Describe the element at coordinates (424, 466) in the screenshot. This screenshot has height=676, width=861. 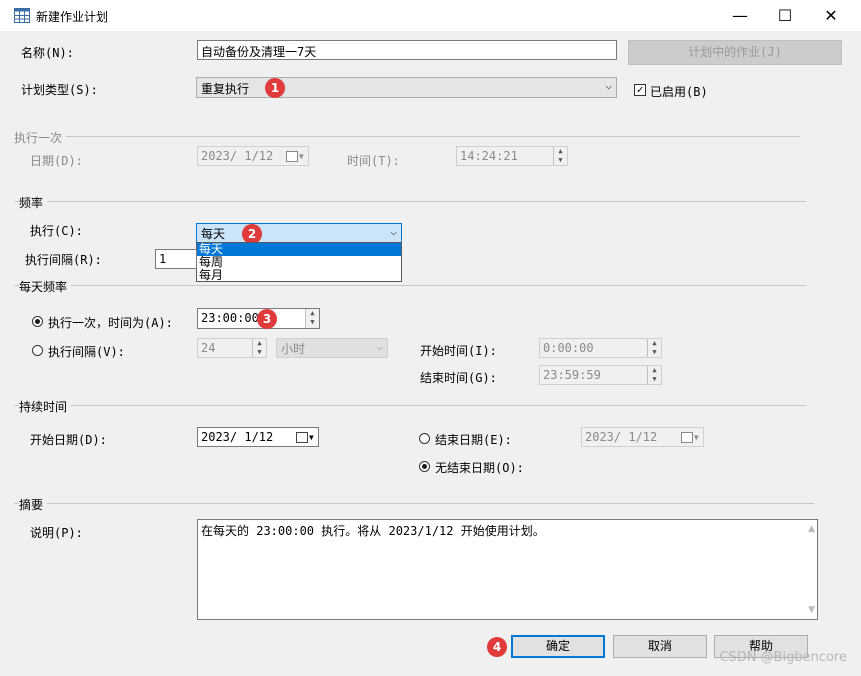
I see `no-end-date-radio` at that location.